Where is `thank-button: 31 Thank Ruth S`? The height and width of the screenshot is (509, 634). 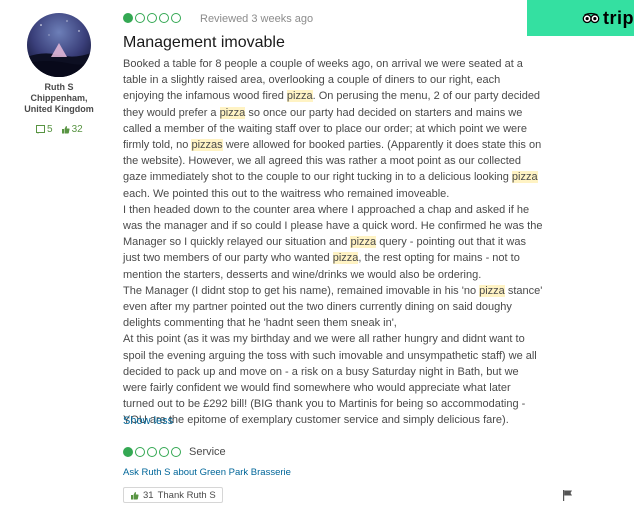 thank-button: 31 Thank Ruth S is located at coordinates (173, 495).